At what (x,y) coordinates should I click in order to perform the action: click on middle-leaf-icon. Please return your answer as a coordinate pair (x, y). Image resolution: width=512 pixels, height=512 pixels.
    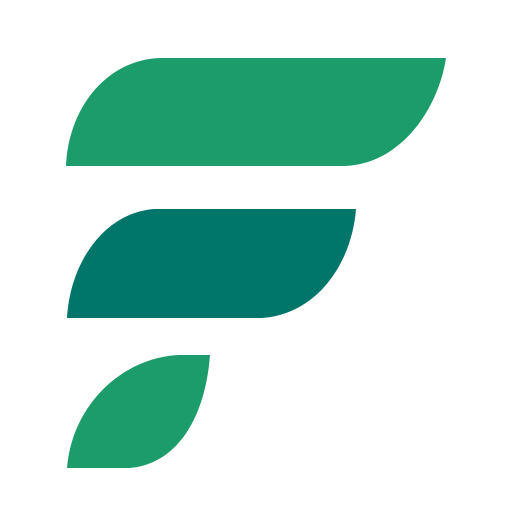
    Looking at the image, I should click on (211, 263).